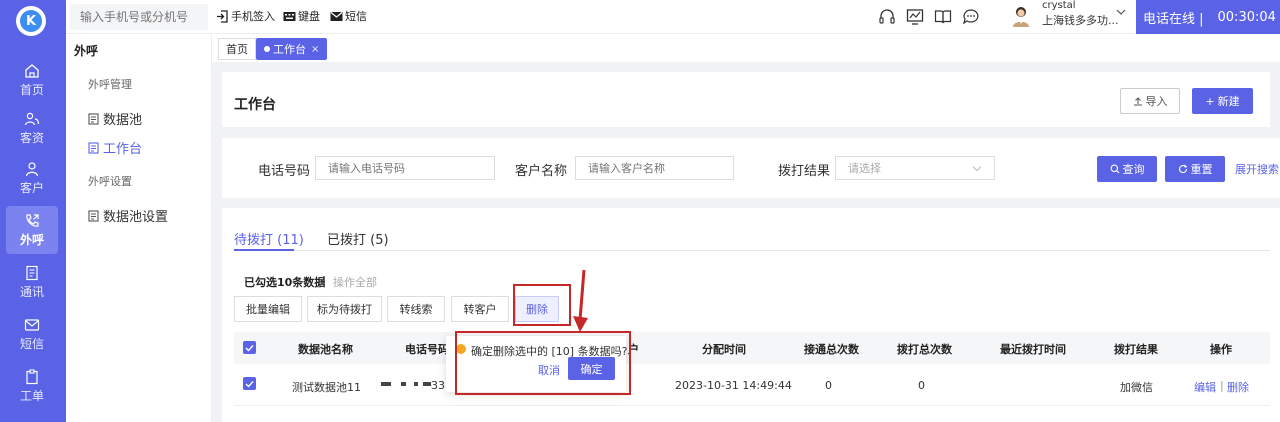 This screenshot has width=1280, height=422. I want to click on search-icon, so click(1114, 169).